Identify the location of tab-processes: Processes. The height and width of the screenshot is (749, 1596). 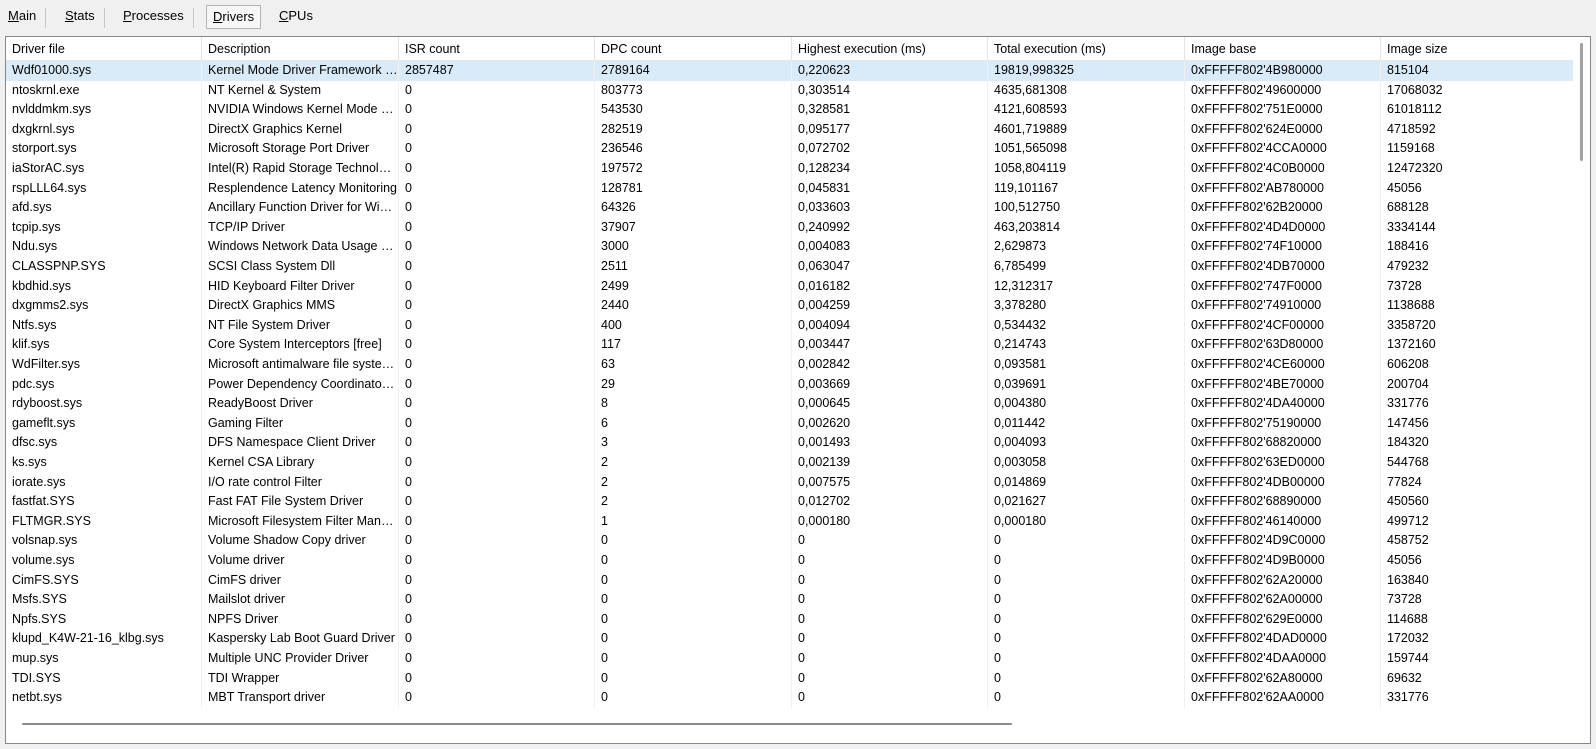
(155, 17).